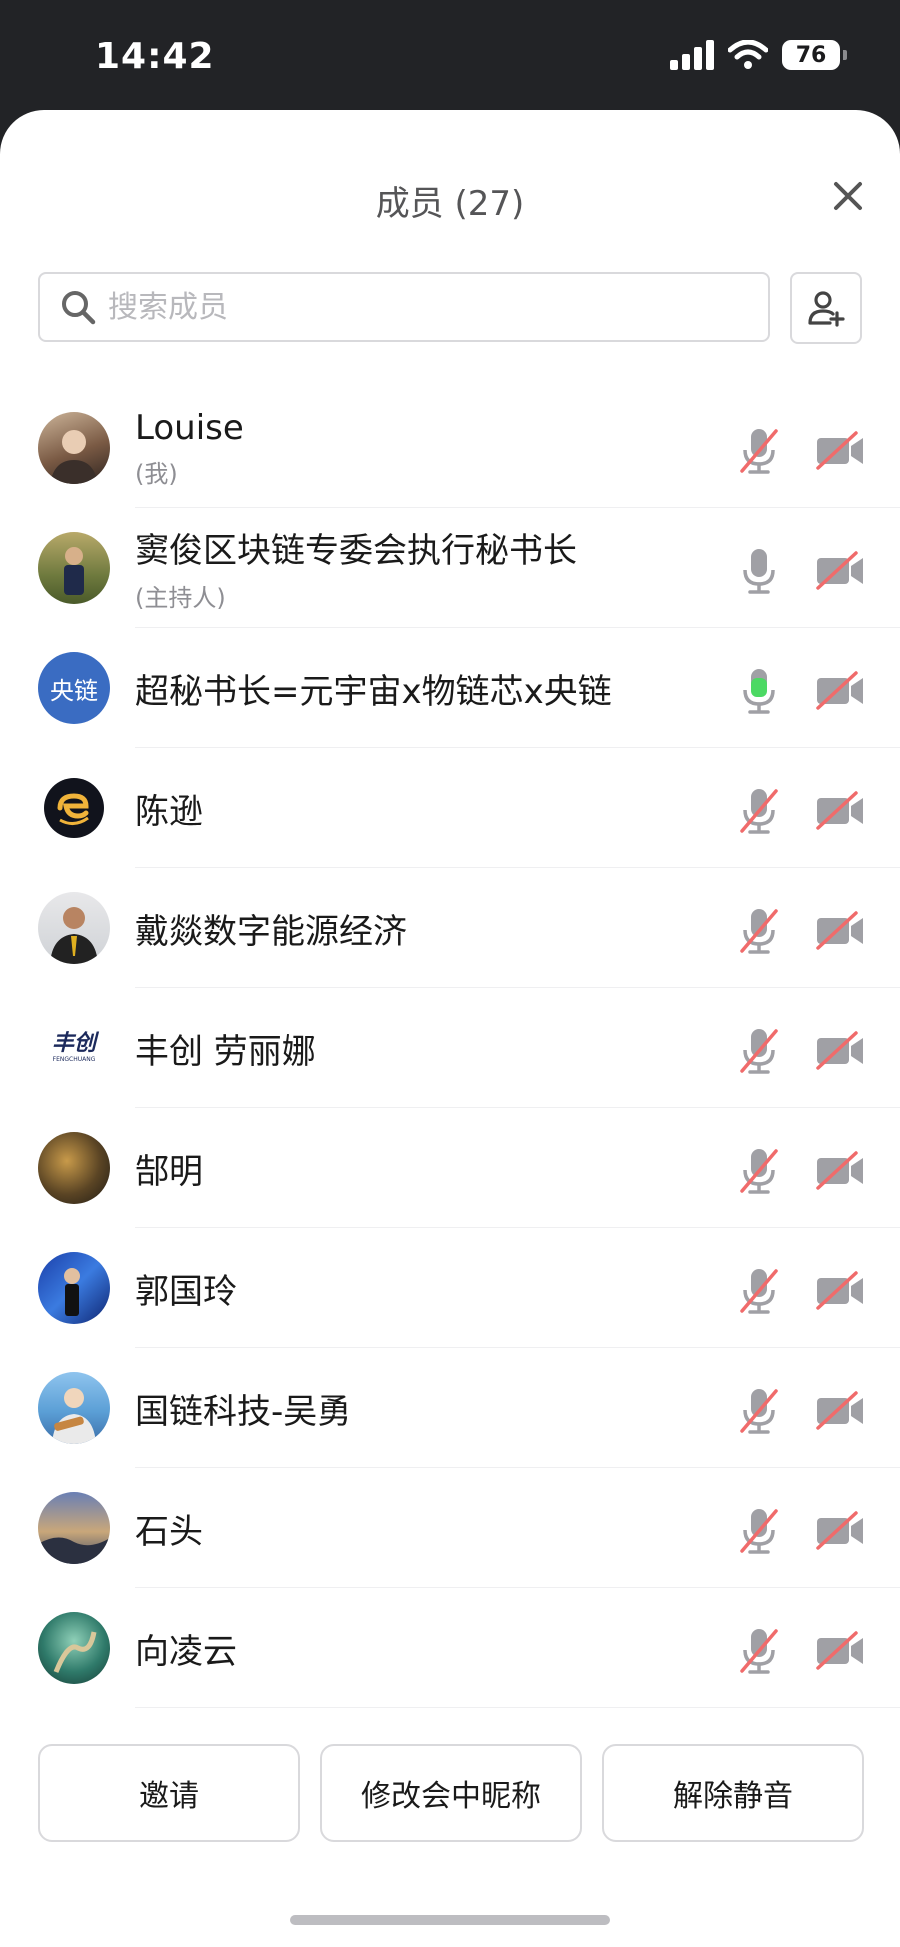 The image size is (900, 1947). I want to click on member-row: 窦俊区块链专委会执行秘书长 (主持人), so click(450, 568).